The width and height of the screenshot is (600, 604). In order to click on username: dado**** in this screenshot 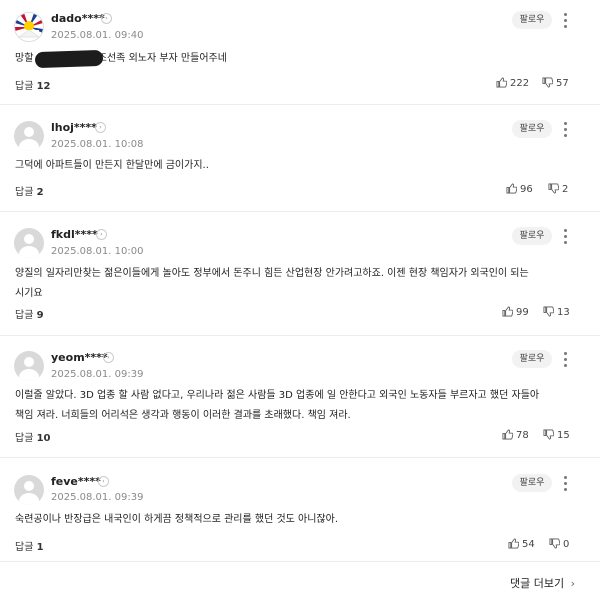, I will do `click(78, 18)`.